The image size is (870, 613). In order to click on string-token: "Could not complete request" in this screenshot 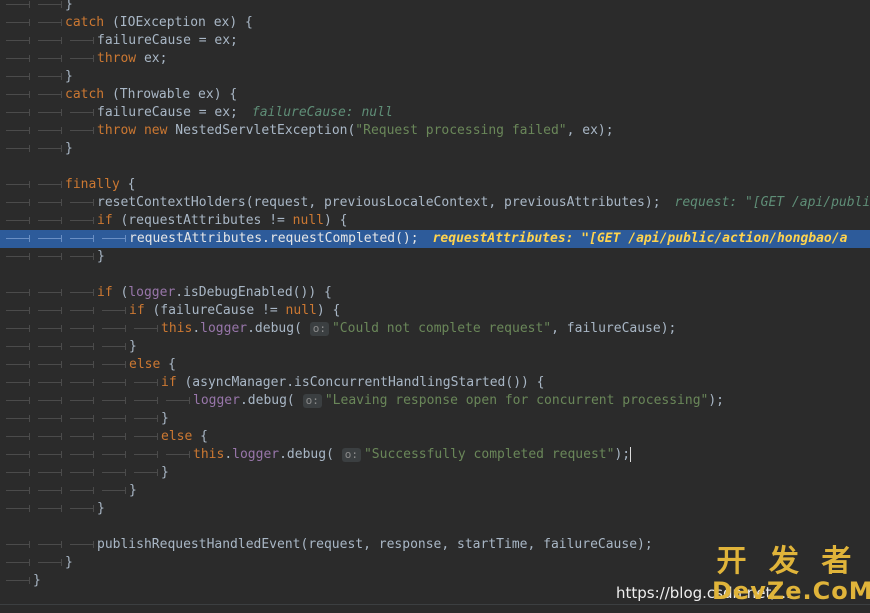, I will do `click(441, 328)`.